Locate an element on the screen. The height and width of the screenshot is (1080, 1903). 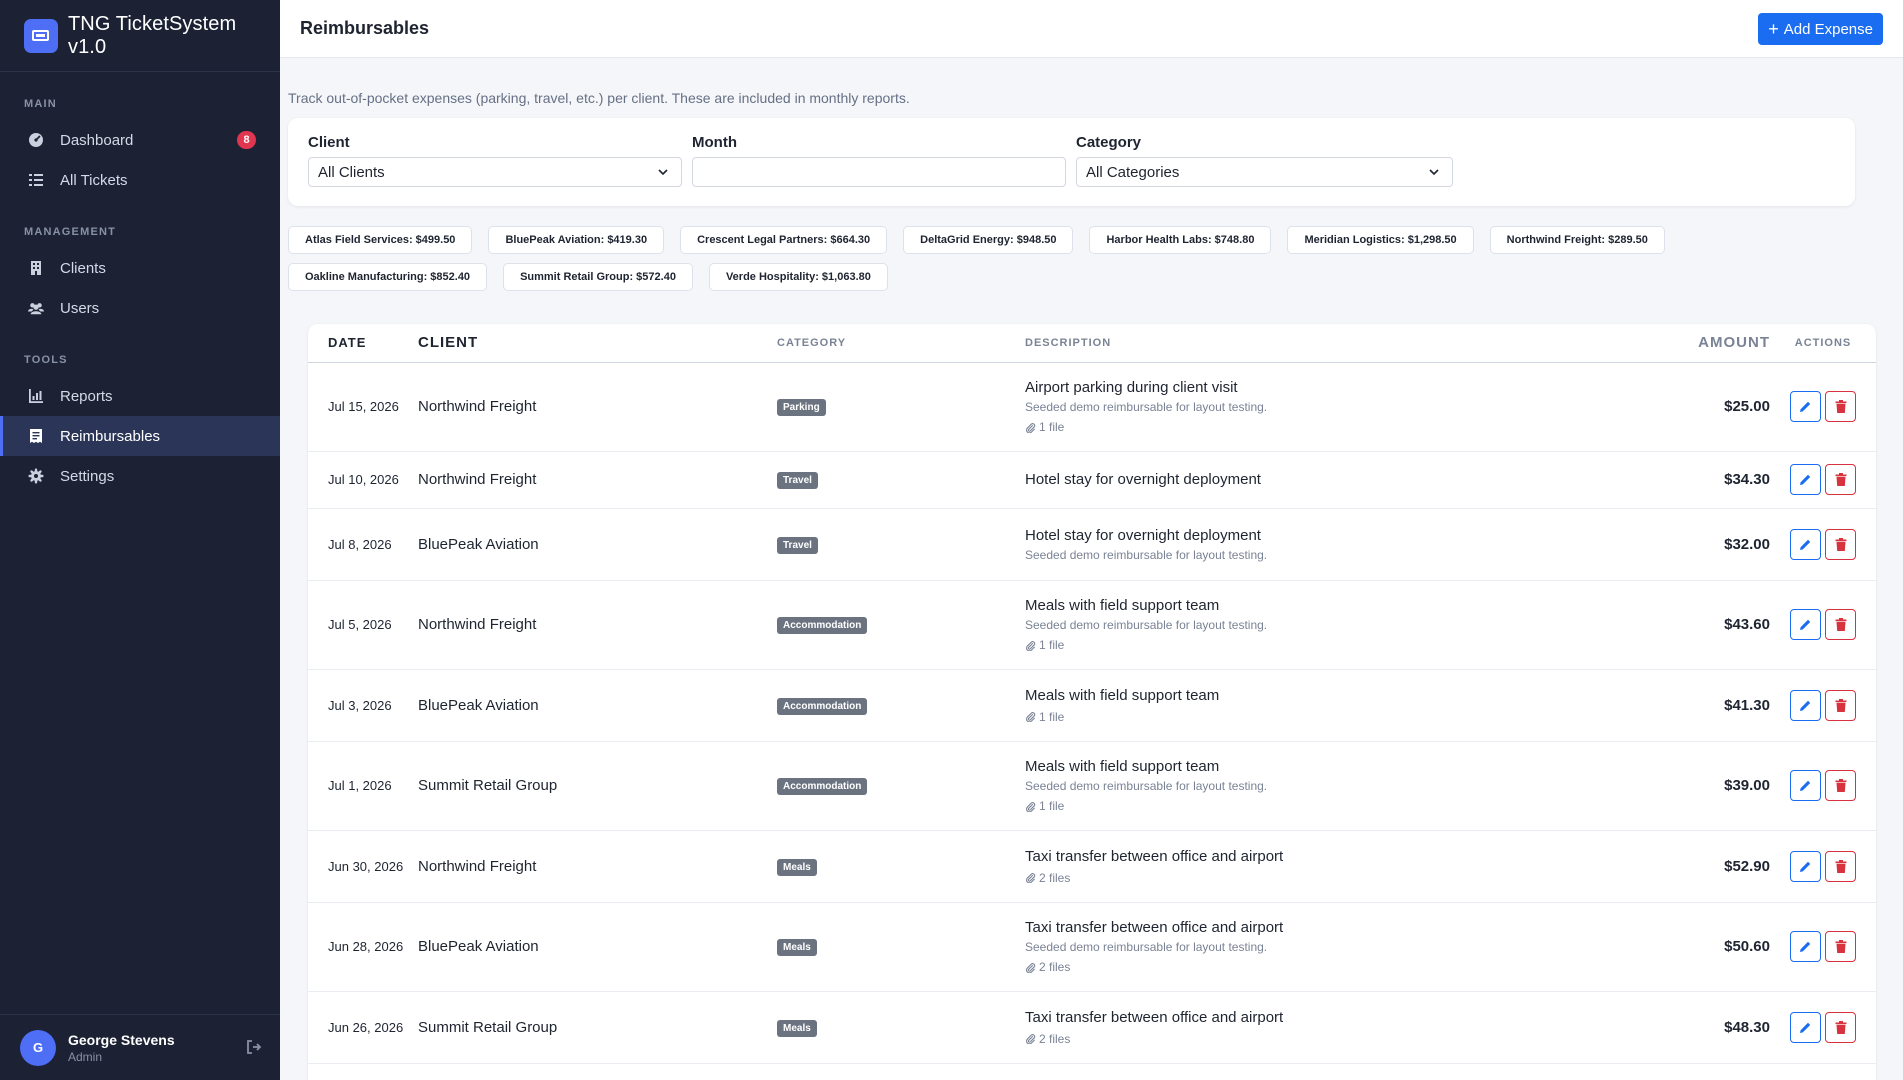
brand: TNG TicketSystem v1.0 is located at coordinates (140, 36).